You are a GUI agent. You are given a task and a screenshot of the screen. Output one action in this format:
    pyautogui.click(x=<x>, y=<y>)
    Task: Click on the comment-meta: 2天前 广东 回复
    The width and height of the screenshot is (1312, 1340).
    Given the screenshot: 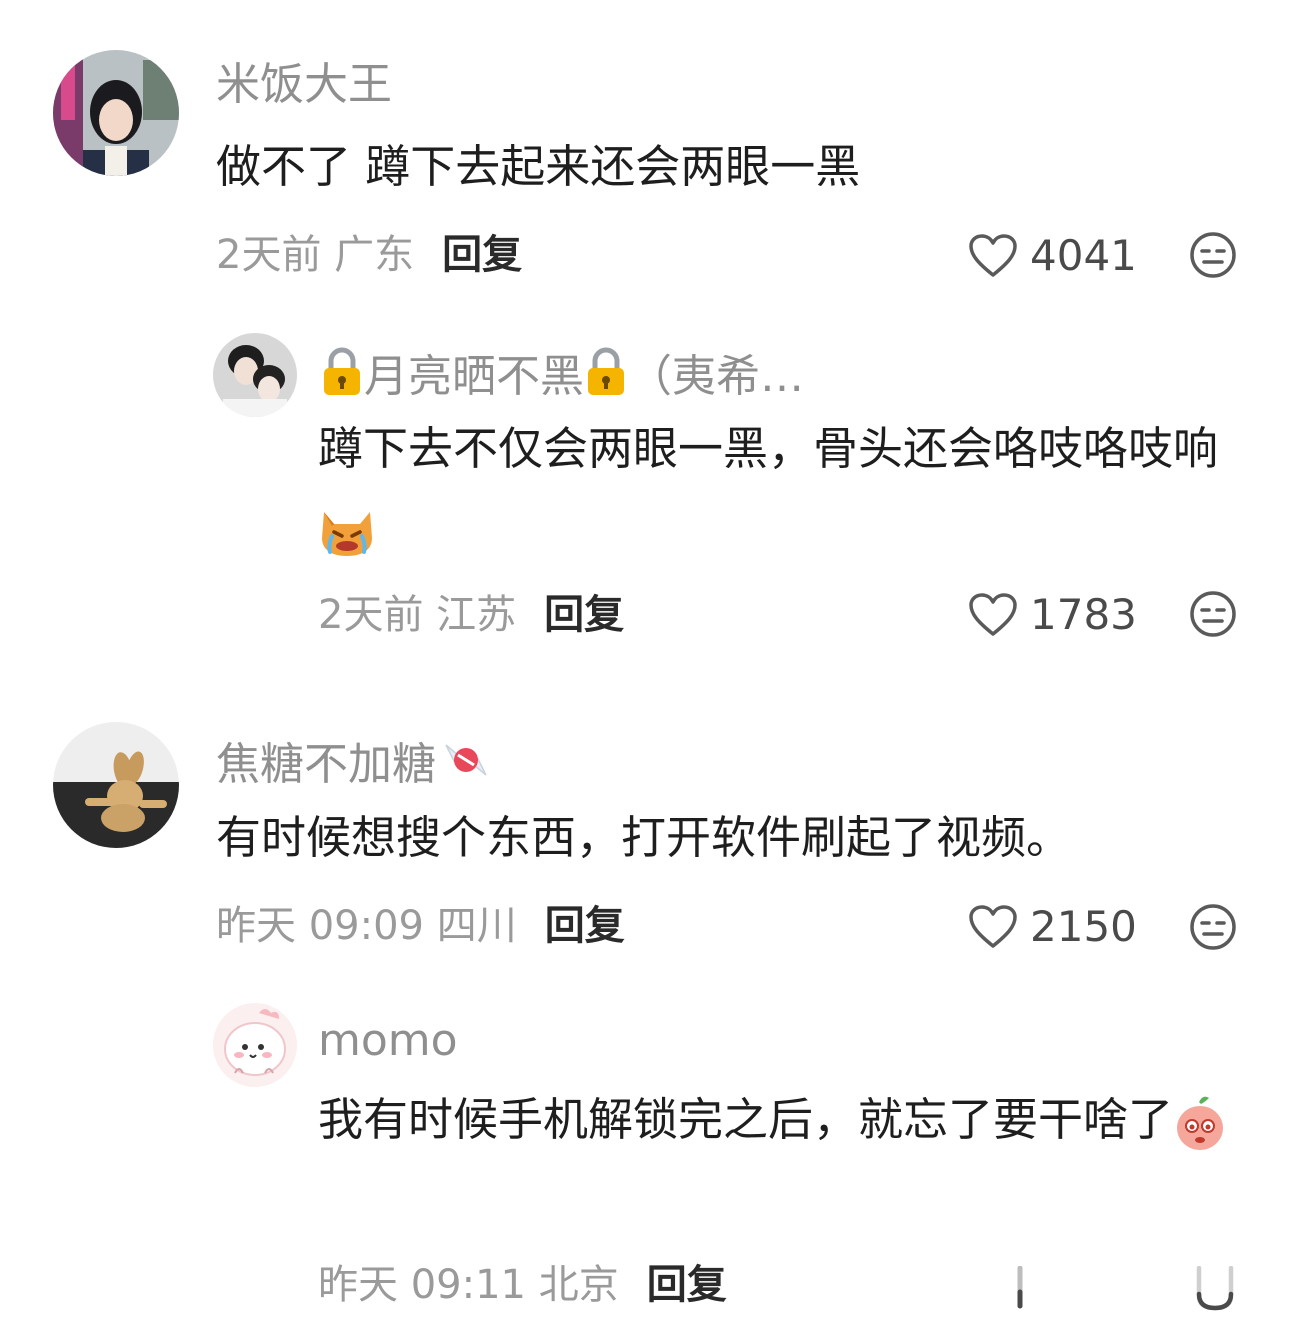 What is the action you would take?
    pyautogui.click(x=369, y=255)
    